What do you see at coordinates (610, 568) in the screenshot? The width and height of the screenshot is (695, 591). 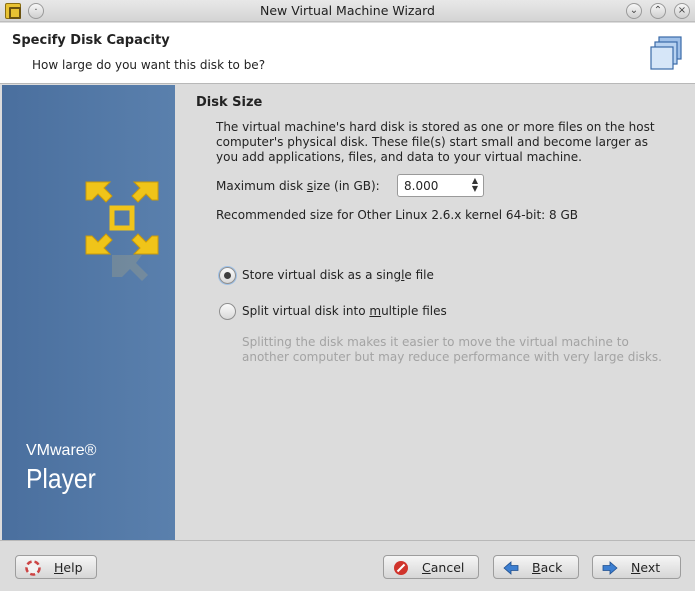 I see `arrow-right-icon` at bounding box center [610, 568].